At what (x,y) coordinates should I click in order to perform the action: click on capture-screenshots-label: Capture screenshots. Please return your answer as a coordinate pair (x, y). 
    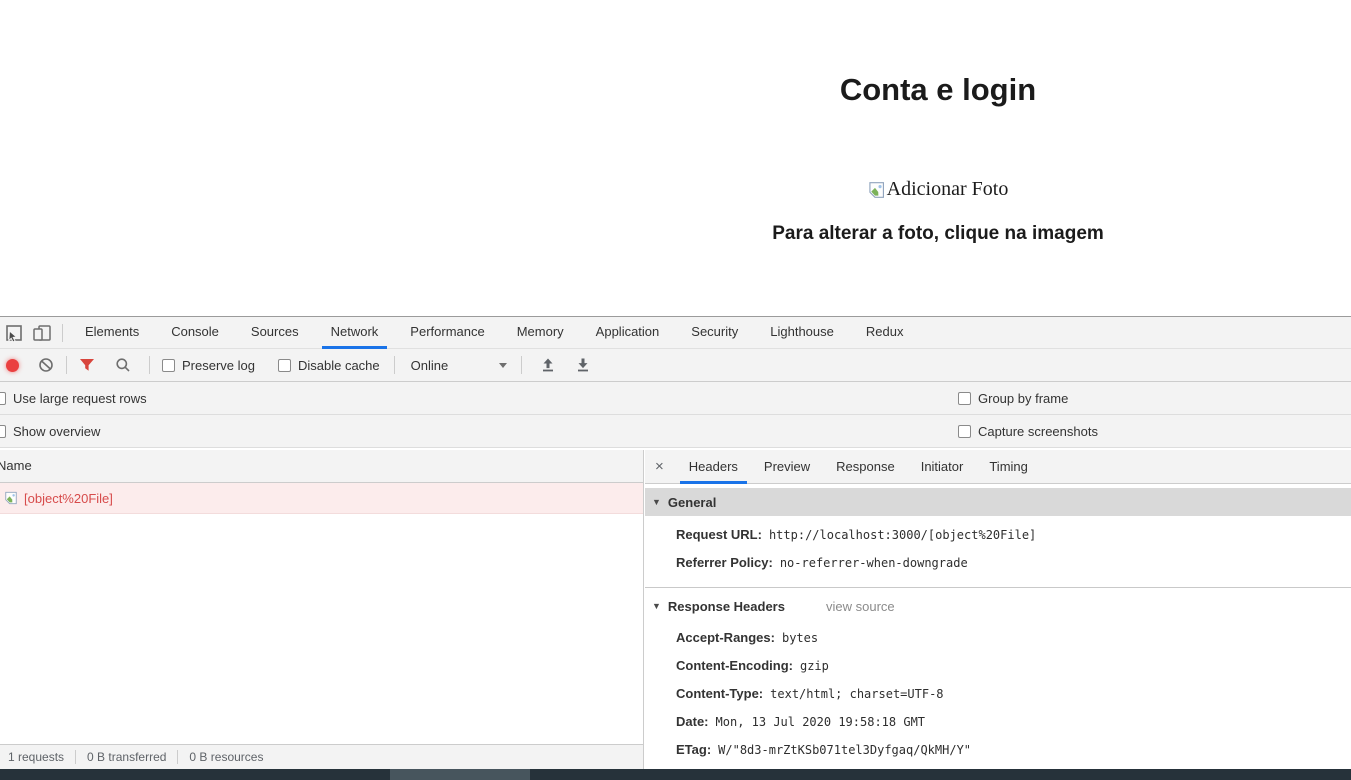
    Looking at the image, I should click on (1038, 431).